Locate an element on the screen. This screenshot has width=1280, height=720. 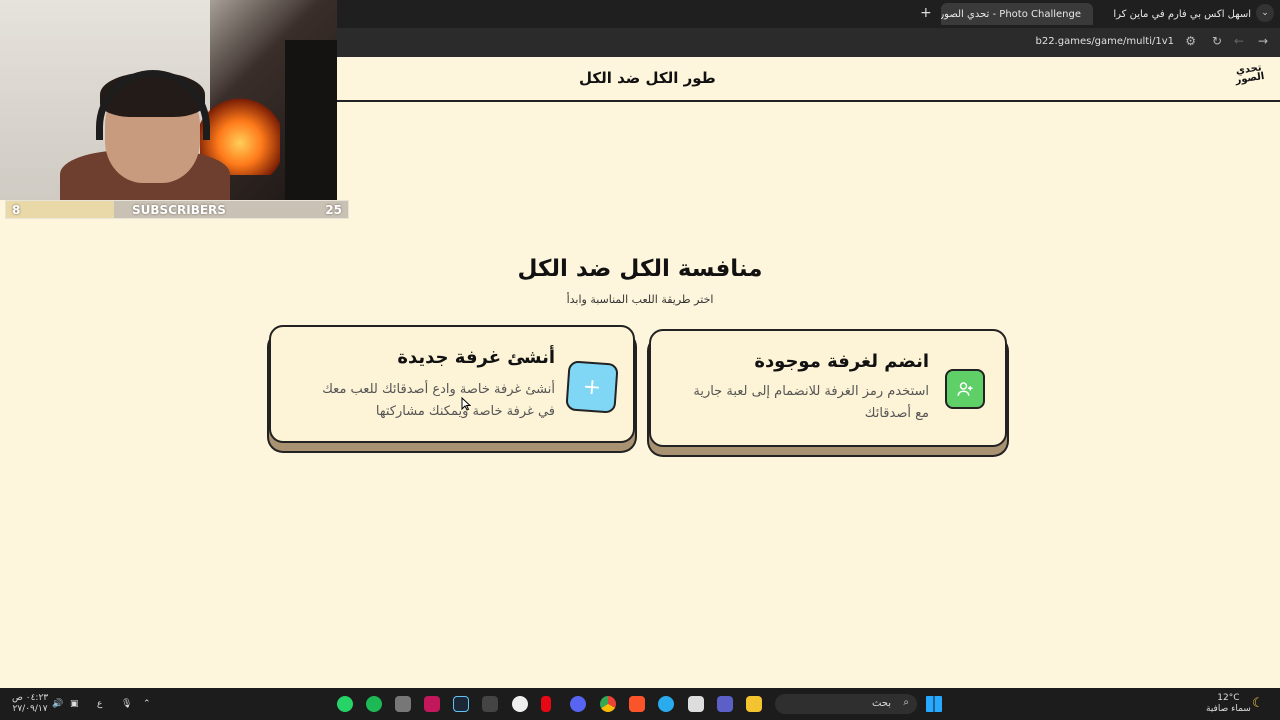
weather-temp: 12°C is located at coordinates (1228, 698).